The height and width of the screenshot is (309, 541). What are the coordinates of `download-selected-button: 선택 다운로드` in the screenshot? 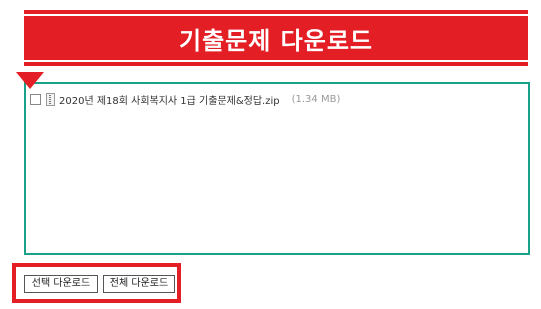 It's located at (61, 284).